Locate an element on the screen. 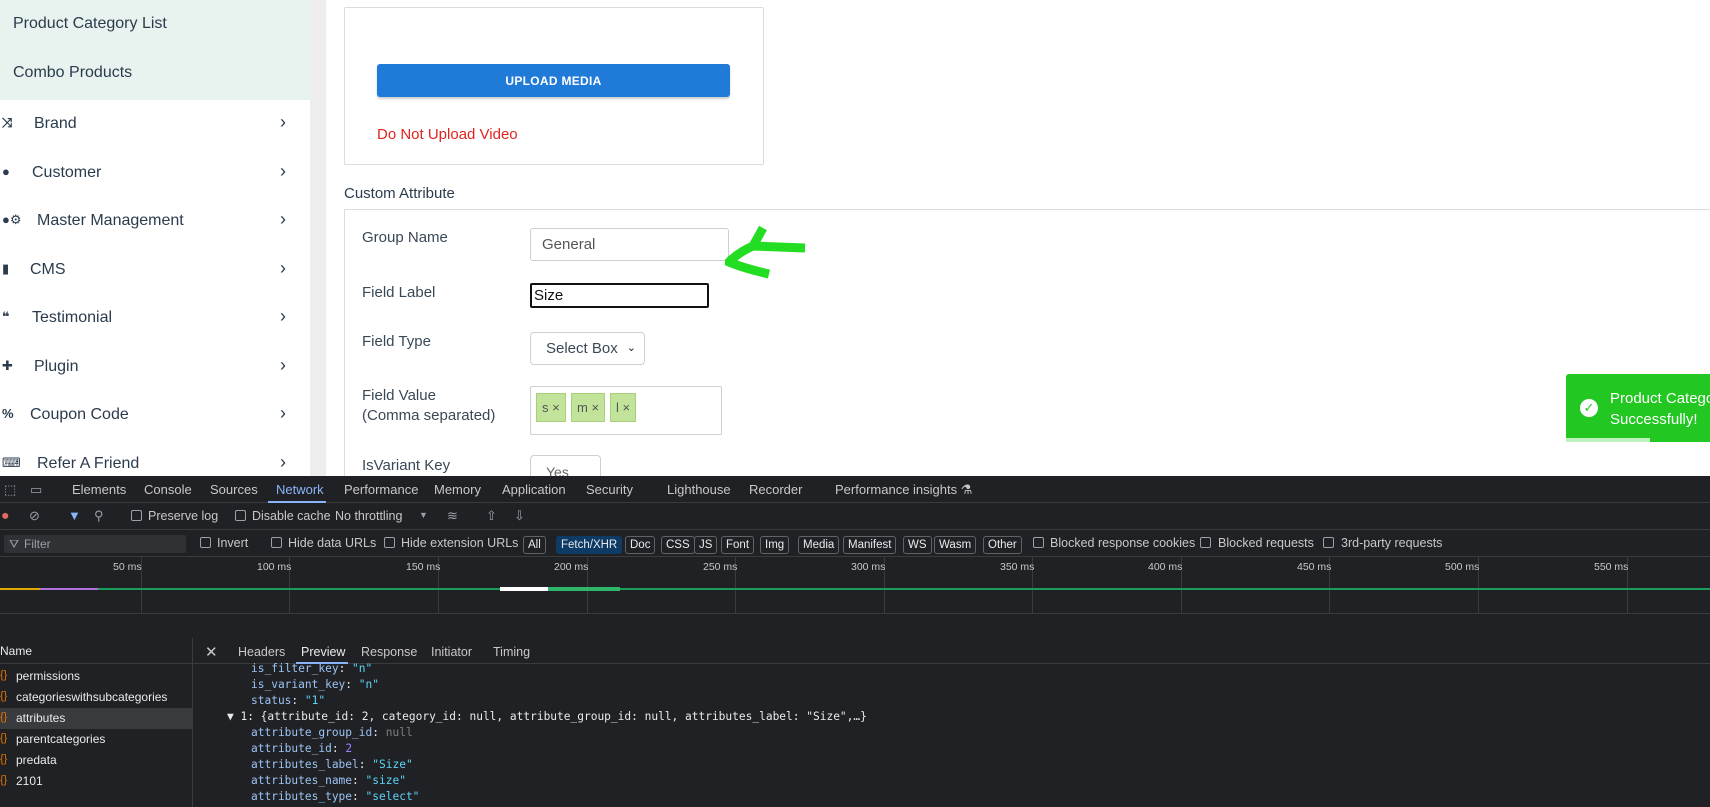  request-row-2101: {} 2101 is located at coordinates (96, 781).